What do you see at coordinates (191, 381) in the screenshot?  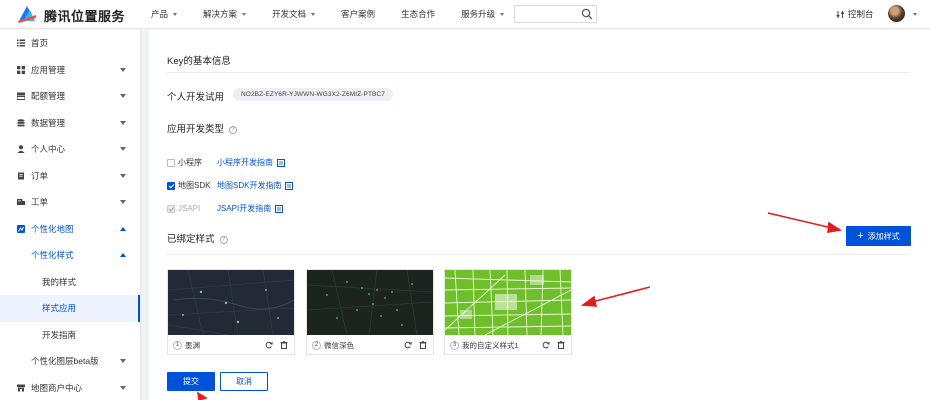 I see `submit-button: 提交` at bounding box center [191, 381].